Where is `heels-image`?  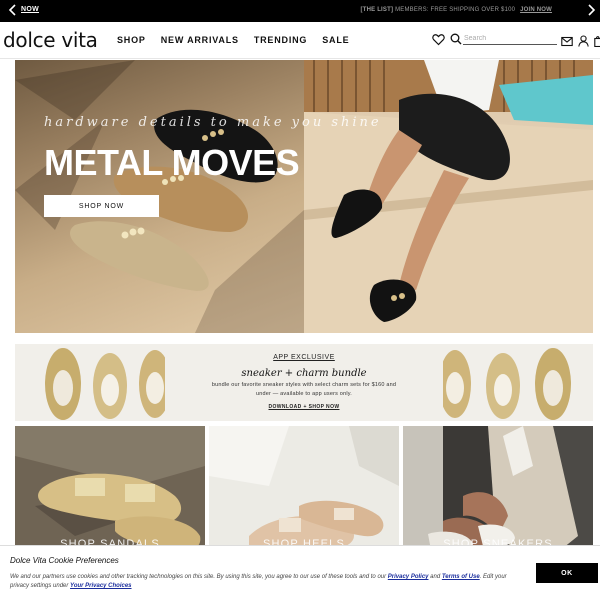
heels-image is located at coordinates (304, 491).